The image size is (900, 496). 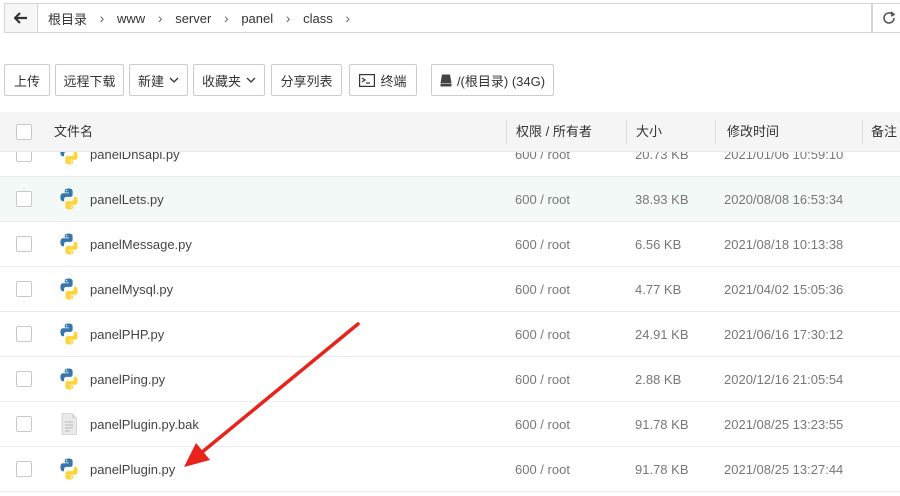 What do you see at coordinates (144, 424) in the screenshot?
I see `file-name: panelPlugin.py.bak` at bounding box center [144, 424].